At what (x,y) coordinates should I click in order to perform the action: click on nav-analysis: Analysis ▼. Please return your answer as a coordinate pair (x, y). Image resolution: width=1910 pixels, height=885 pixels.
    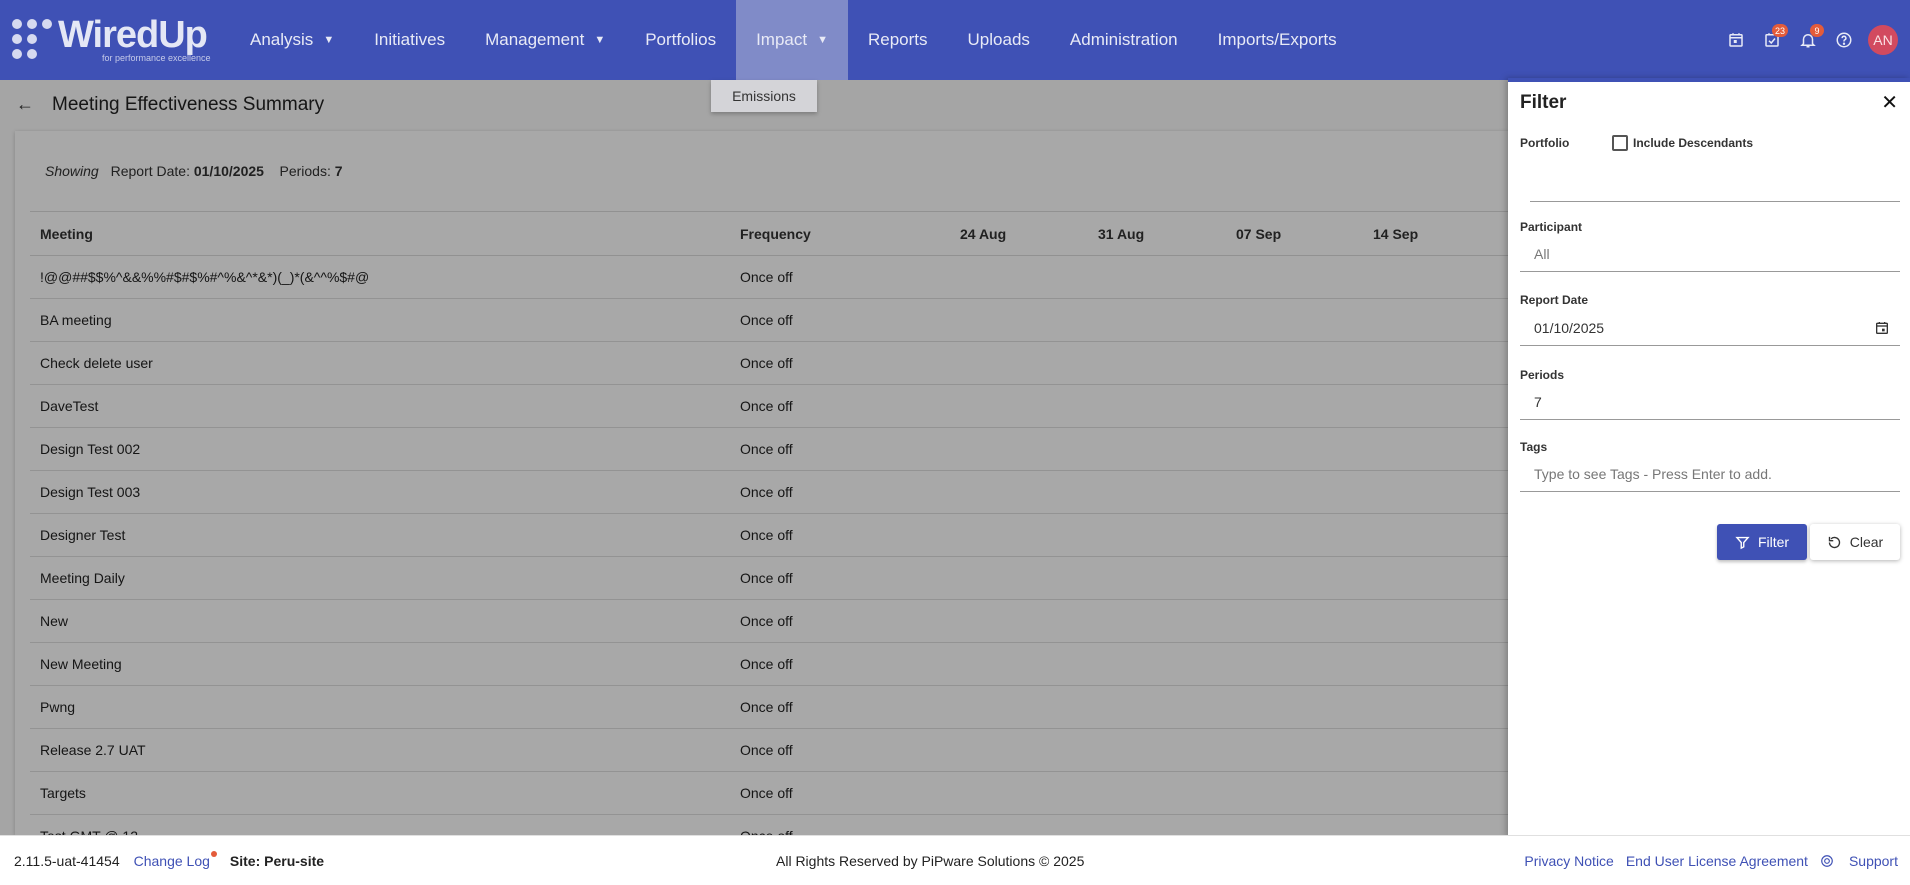
    Looking at the image, I should click on (292, 40).